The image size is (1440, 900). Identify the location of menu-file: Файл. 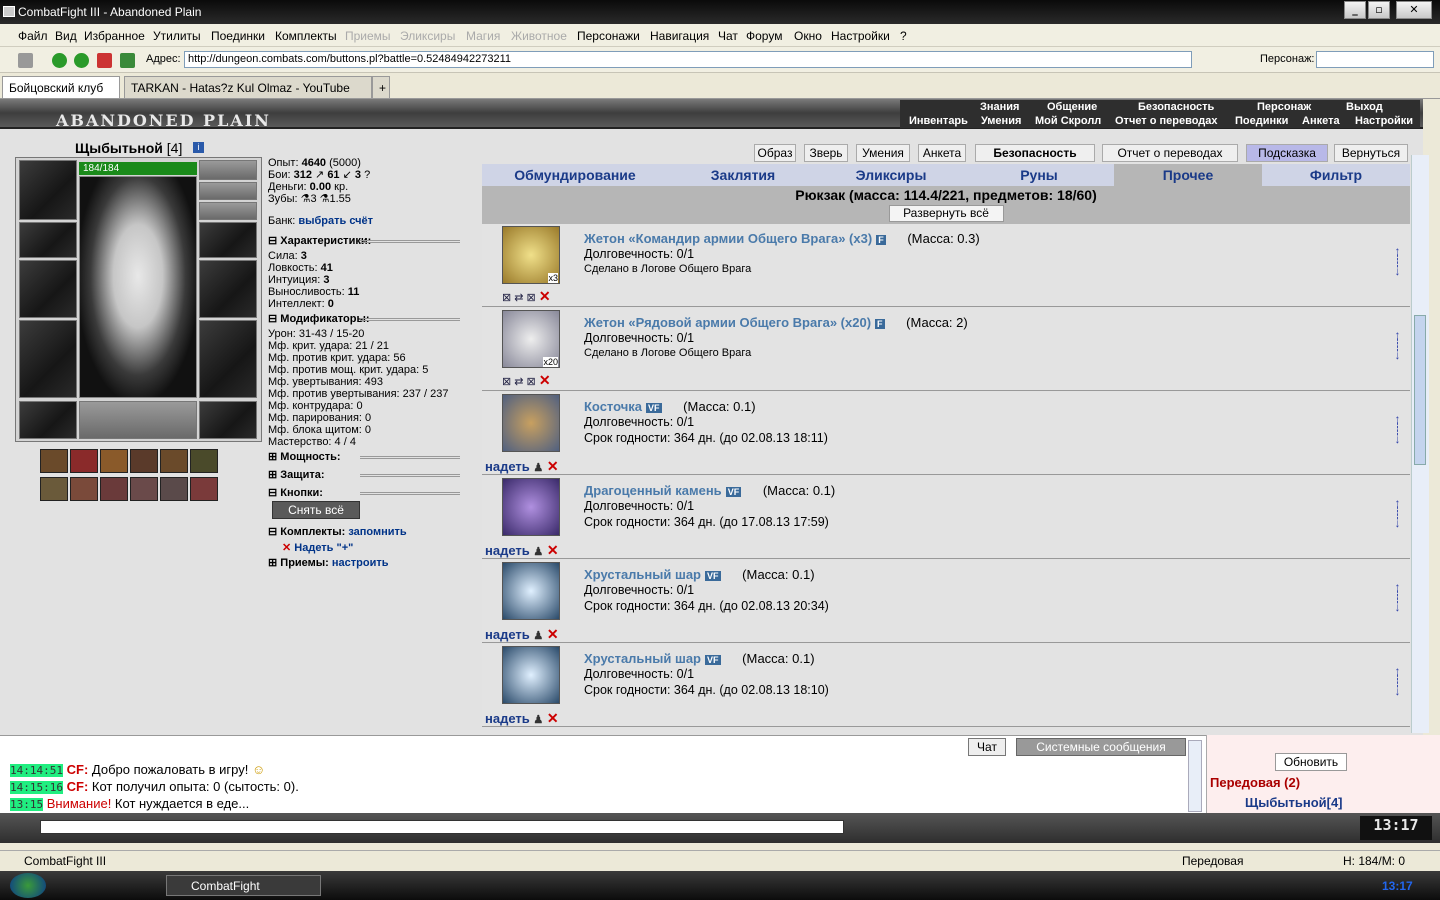
(33, 36).